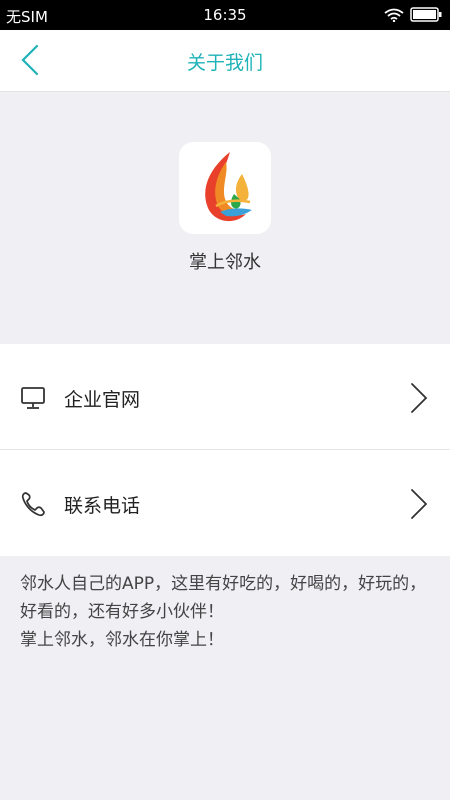  I want to click on page-title: 关于我们, so click(224, 63).